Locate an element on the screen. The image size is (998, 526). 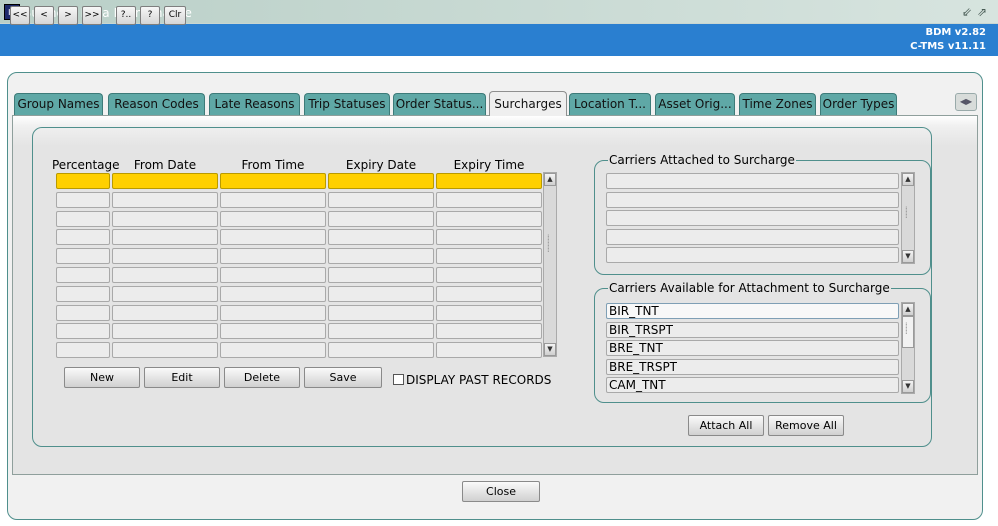
previous-record-button: < is located at coordinates (44, 15).